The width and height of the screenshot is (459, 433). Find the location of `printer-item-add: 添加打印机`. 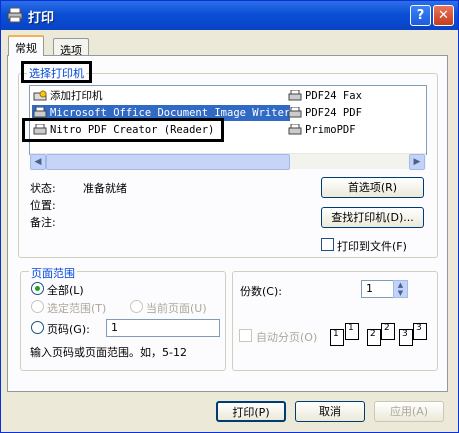

printer-item-add: 添加打印机 is located at coordinates (67, 96).